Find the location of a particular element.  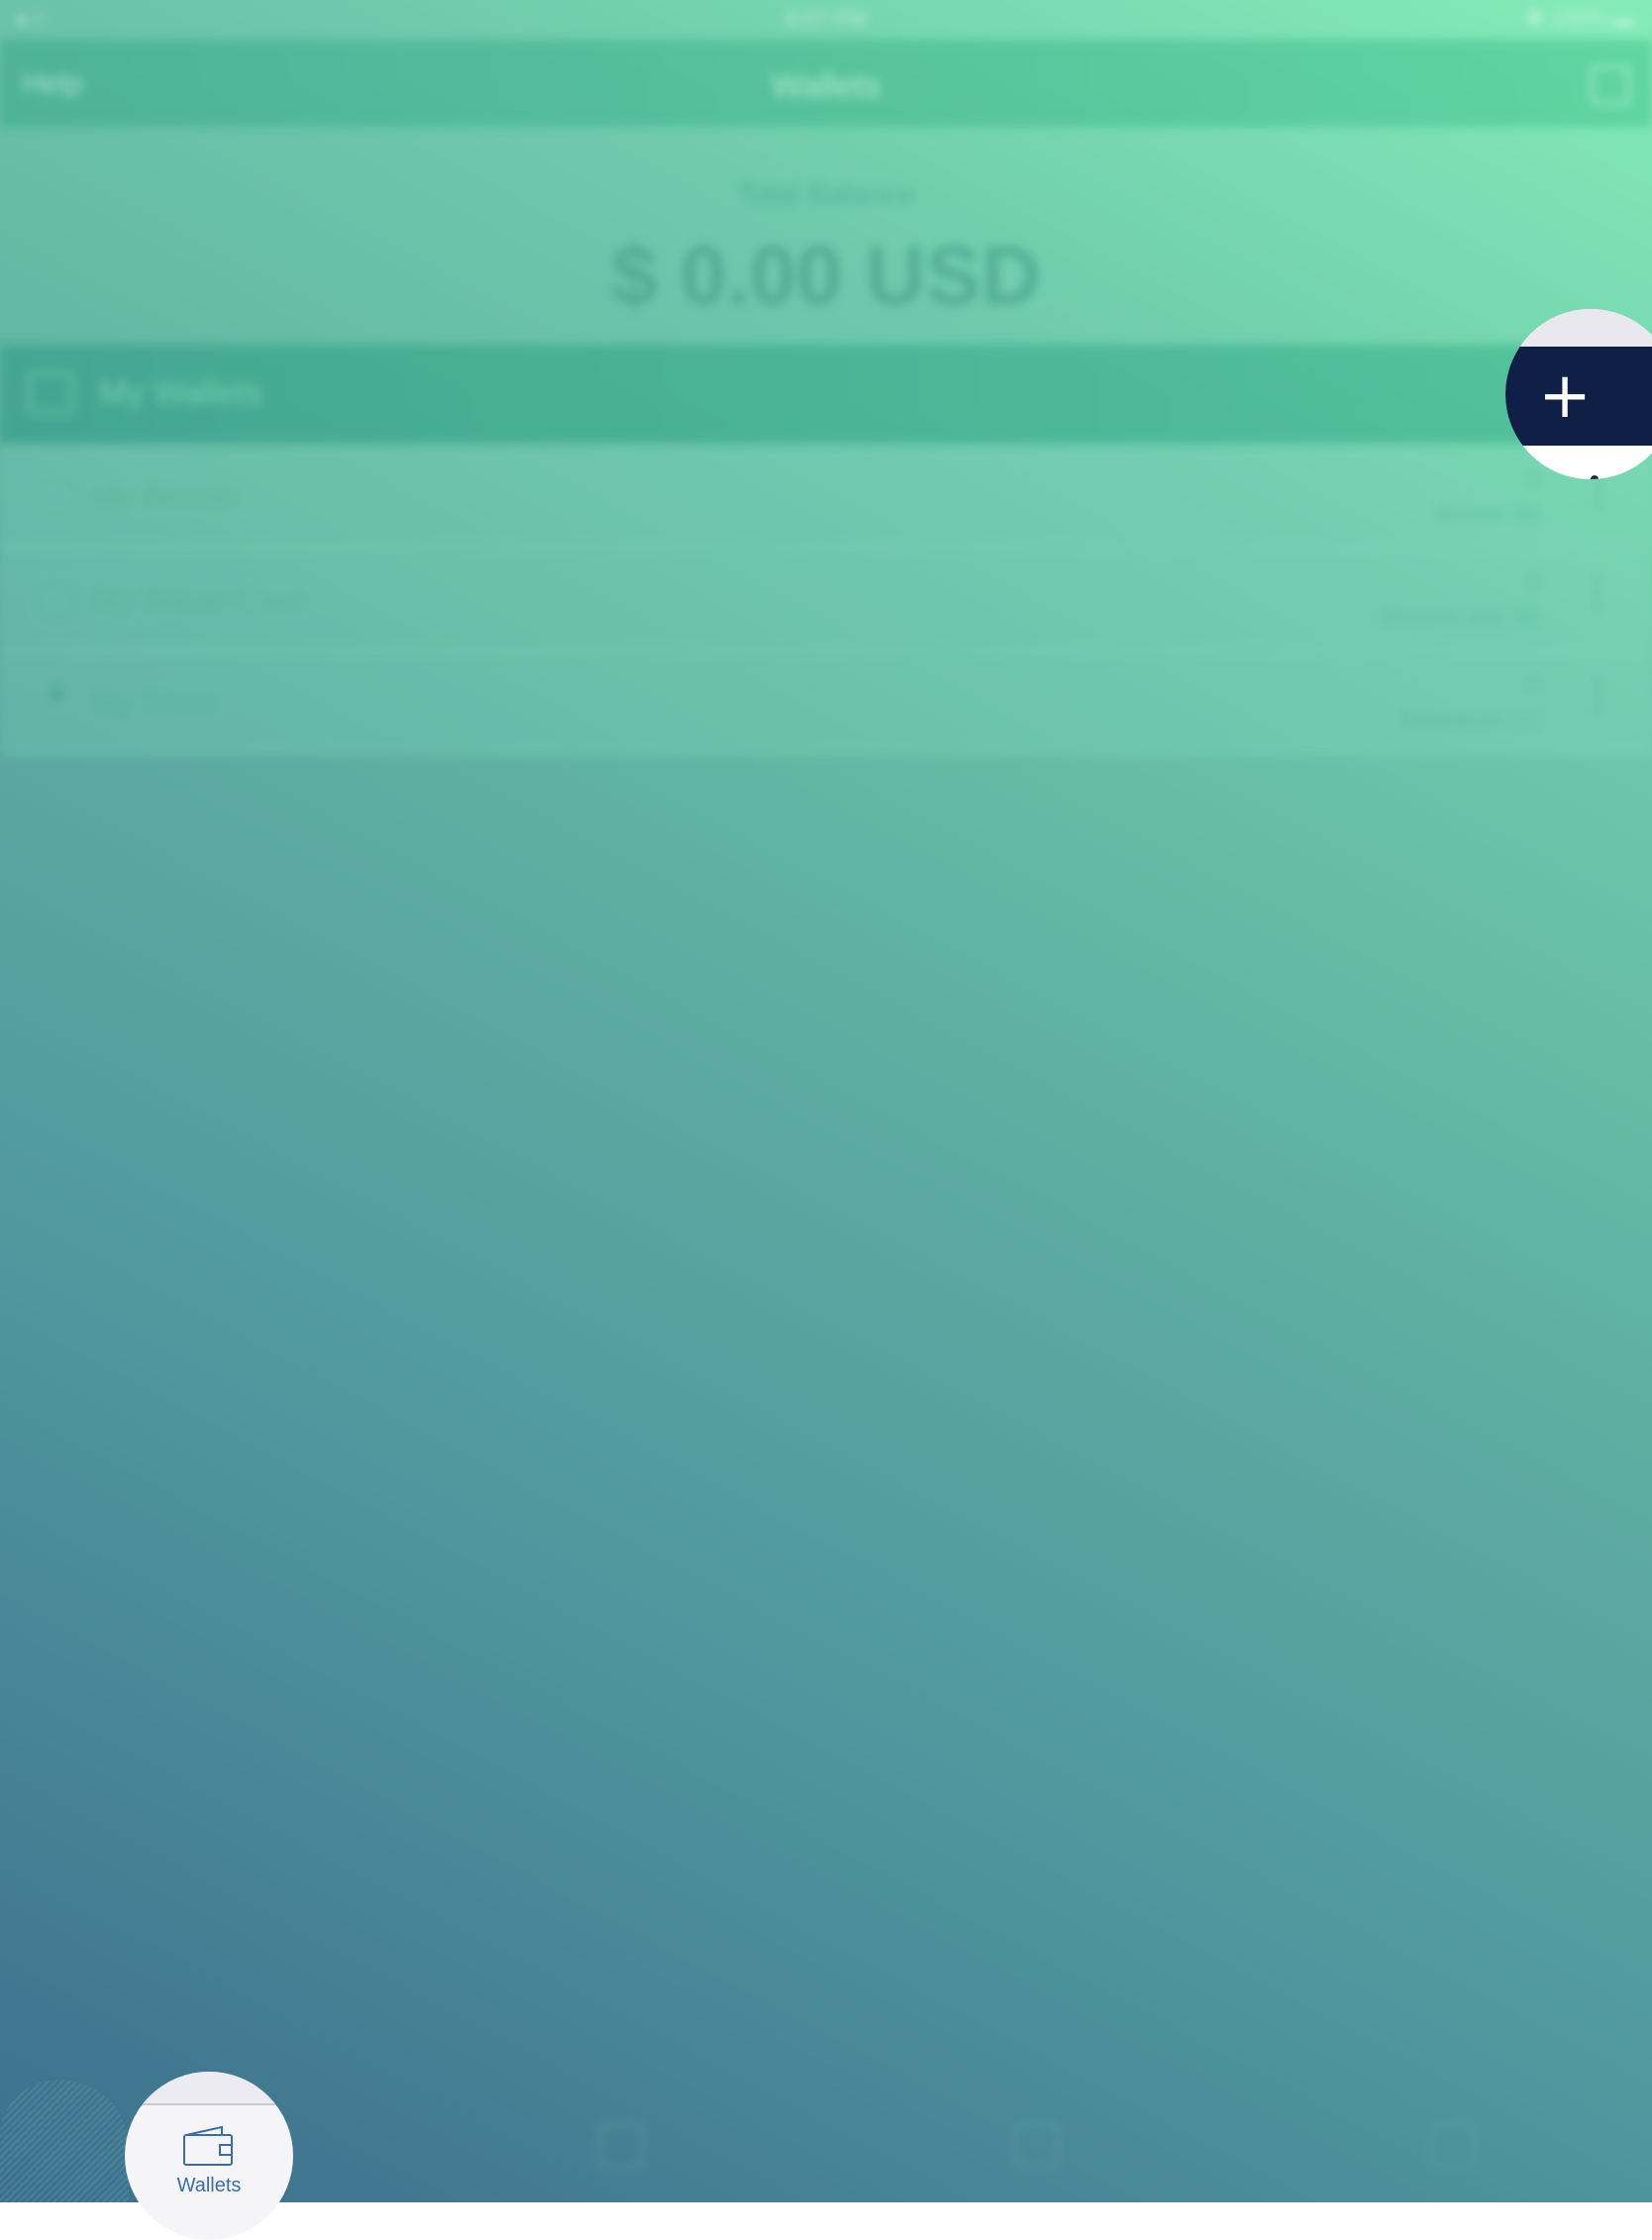

bitcoin-icon is located at coordinates (57, 498).